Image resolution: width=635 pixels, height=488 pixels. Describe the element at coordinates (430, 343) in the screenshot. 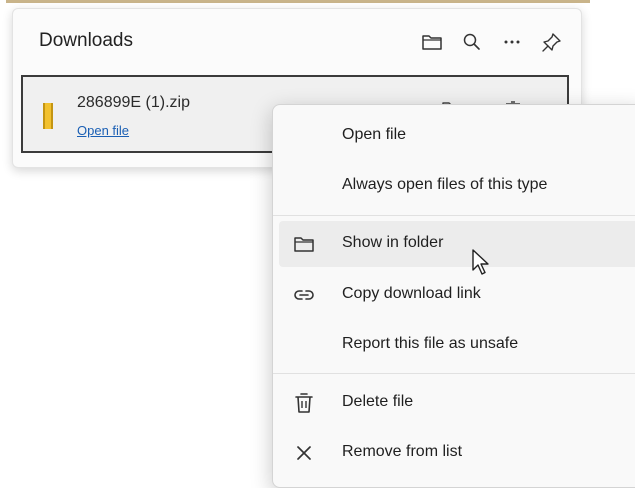

I see `menu-item-label: Report this file as unsafe` at that location.